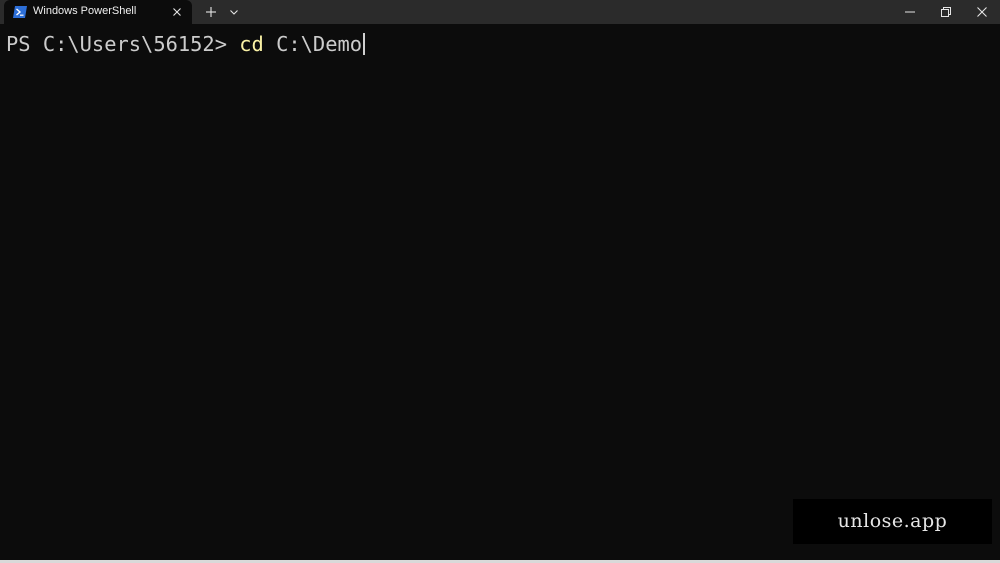 The height and width of the screenshot is (563, 1000). Describe the element at coordinates (500, 12) in the screenshot. I see `title-bar: Windows PowerShell` at that location.